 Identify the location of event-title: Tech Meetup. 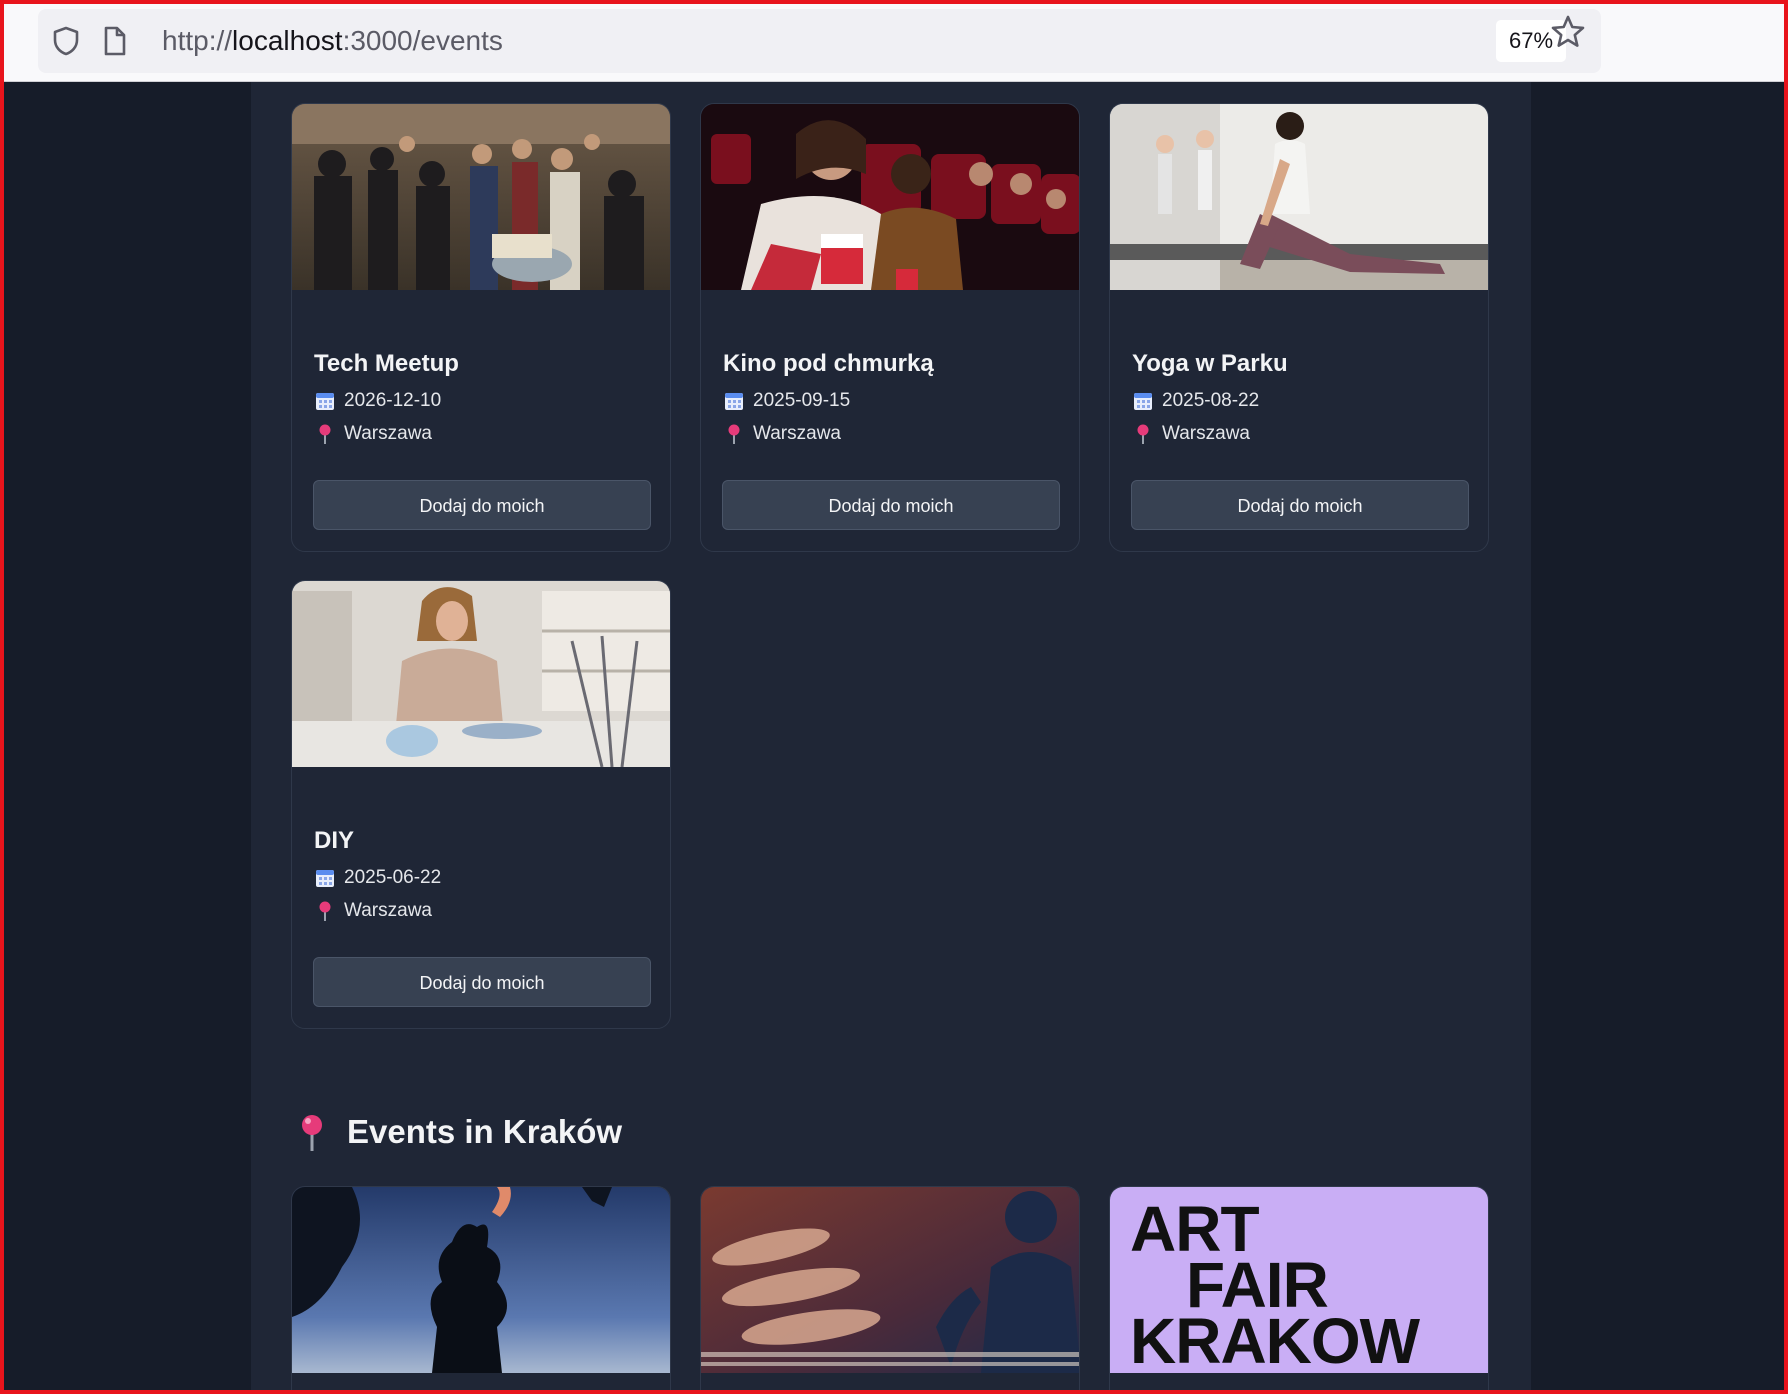
(386, 363).